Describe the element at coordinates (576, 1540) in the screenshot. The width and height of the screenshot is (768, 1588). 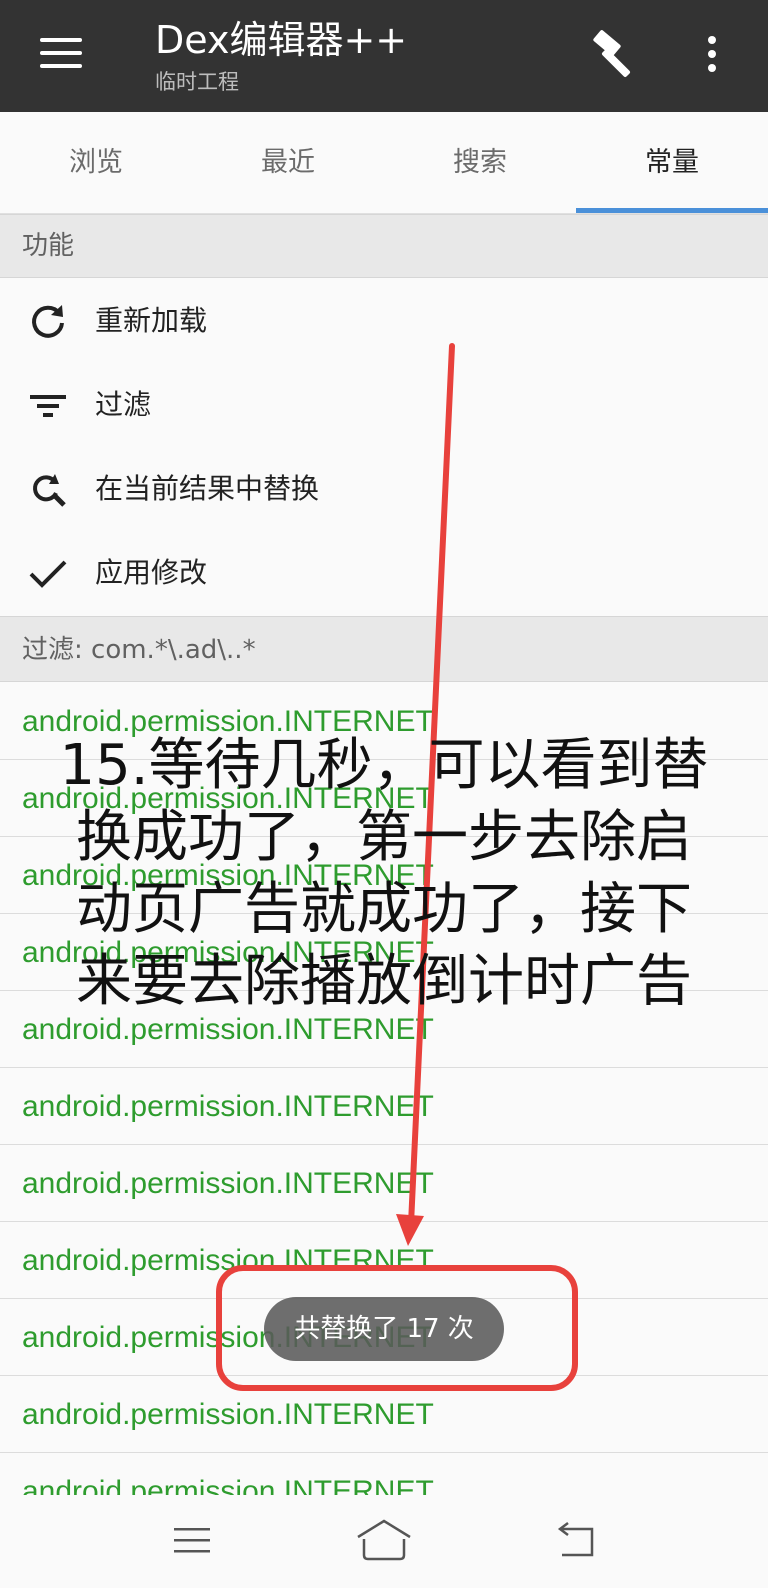
I see `back-icon` at that location.